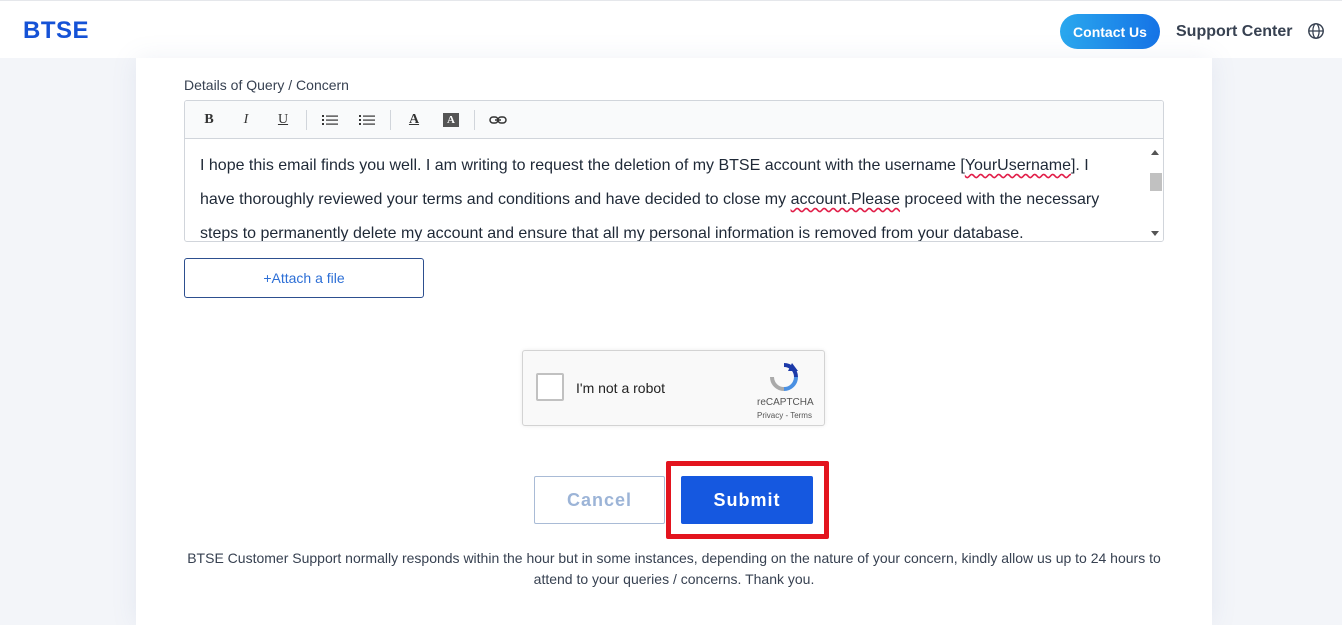 This screenshot has width=1342, height=625. I want to click on recaptcha-checkbox, so click(550, 387).